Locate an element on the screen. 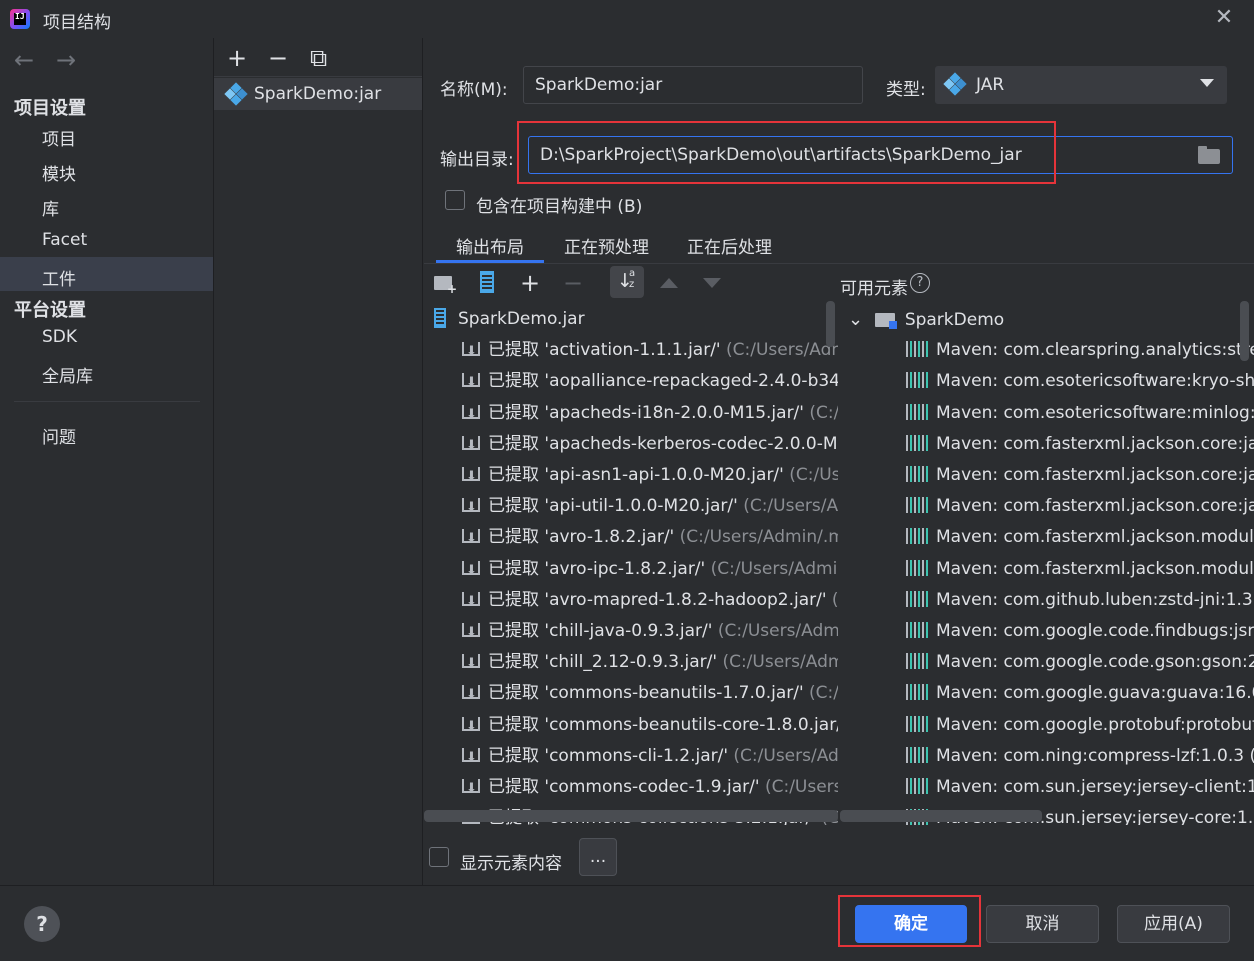 The width and height of the screenshot is (1254, 961). remove-artifact-icon: − is located at coordinates (278, 58).